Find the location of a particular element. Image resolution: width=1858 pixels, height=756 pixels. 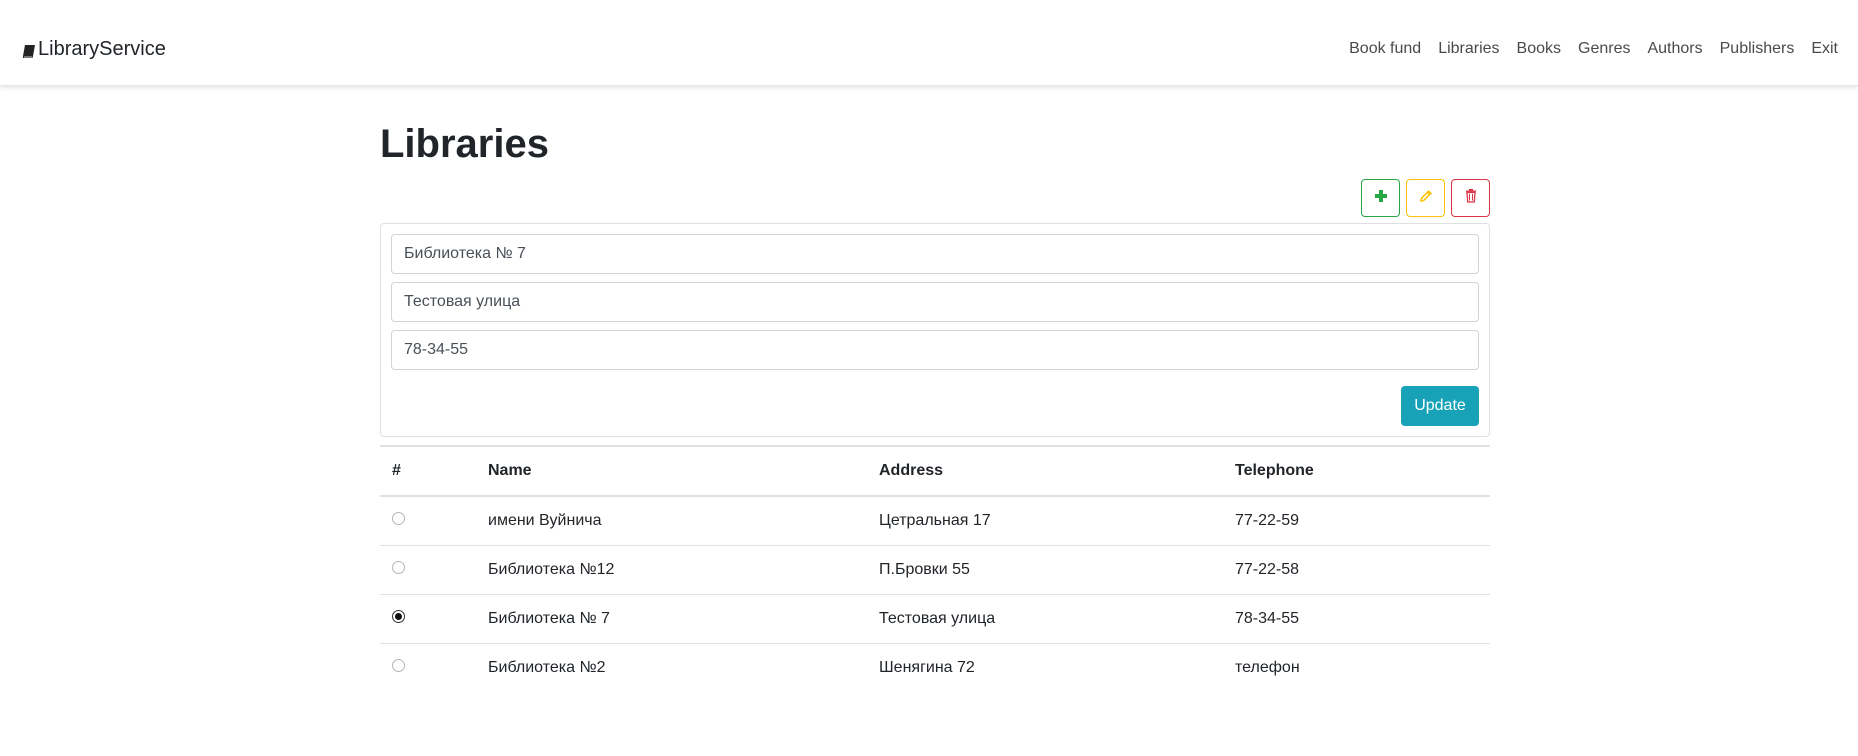

delete-button is located at coordinates (1470, 198).